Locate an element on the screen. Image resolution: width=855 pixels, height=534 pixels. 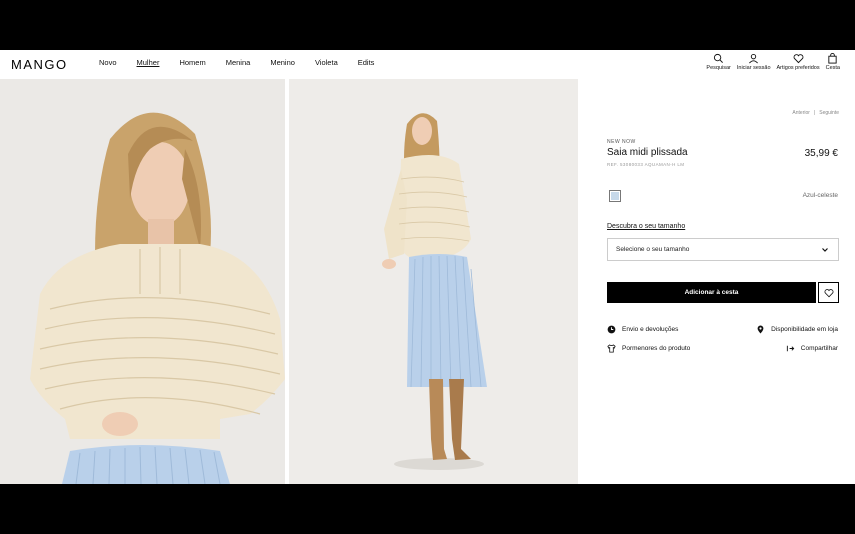
shirt-icon is located at coordinates (611, 348).